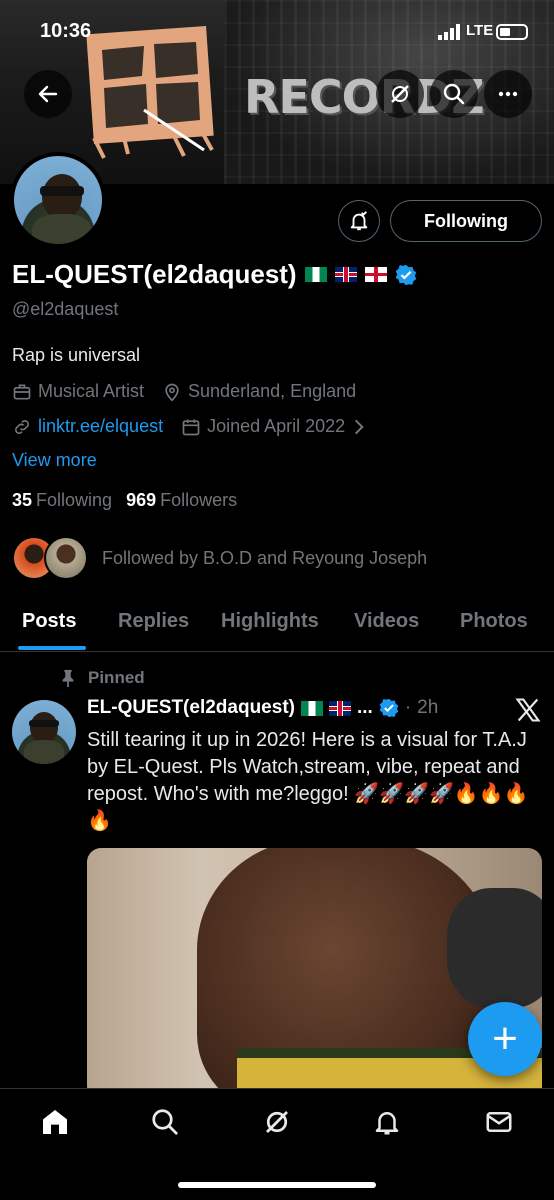 The width and height of the screenshot is (554, 1200). What do you see at coordinates (277, 1185) in the screenshot?
I see `home-indicator` at bounding box center [277, 1185].